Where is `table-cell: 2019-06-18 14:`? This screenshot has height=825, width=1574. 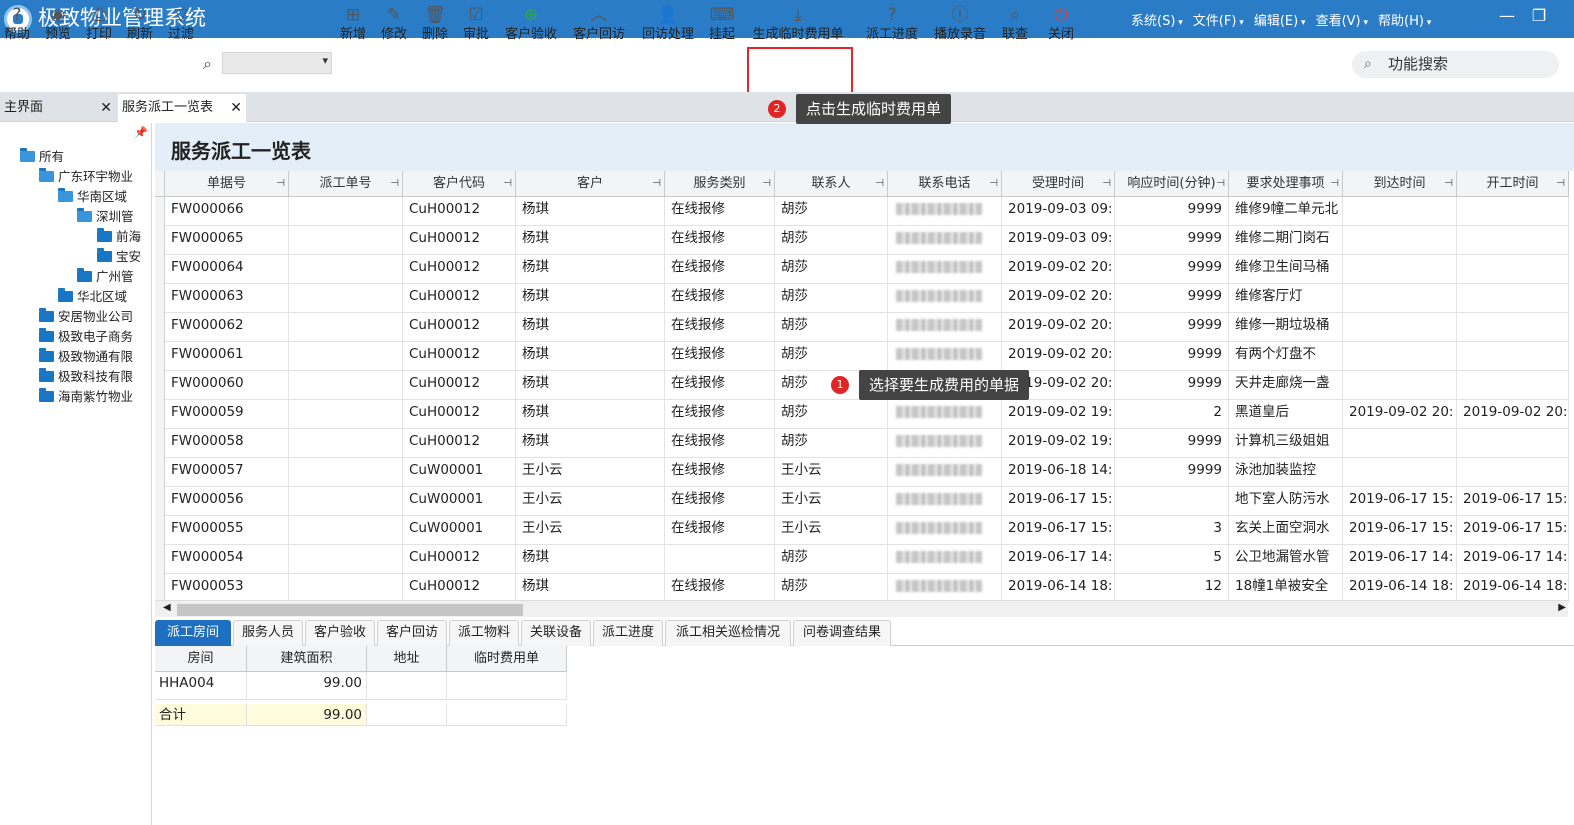 table-cell: 2019-06-18 14: is located at coordinates (1058, 472).